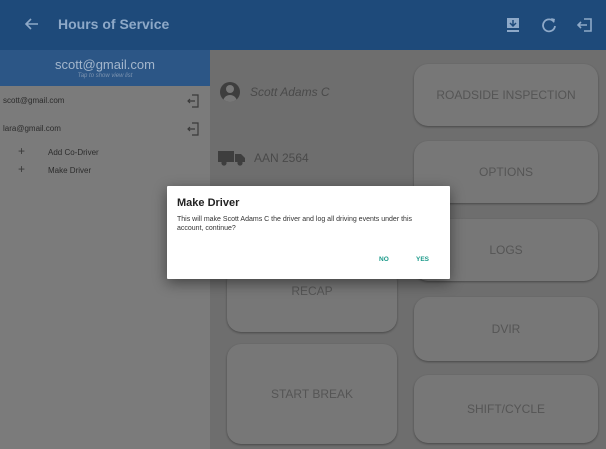 Image resolution: width=606 pixels, height=449 pixels. I want to click on truck-icon, so click(231, 158).